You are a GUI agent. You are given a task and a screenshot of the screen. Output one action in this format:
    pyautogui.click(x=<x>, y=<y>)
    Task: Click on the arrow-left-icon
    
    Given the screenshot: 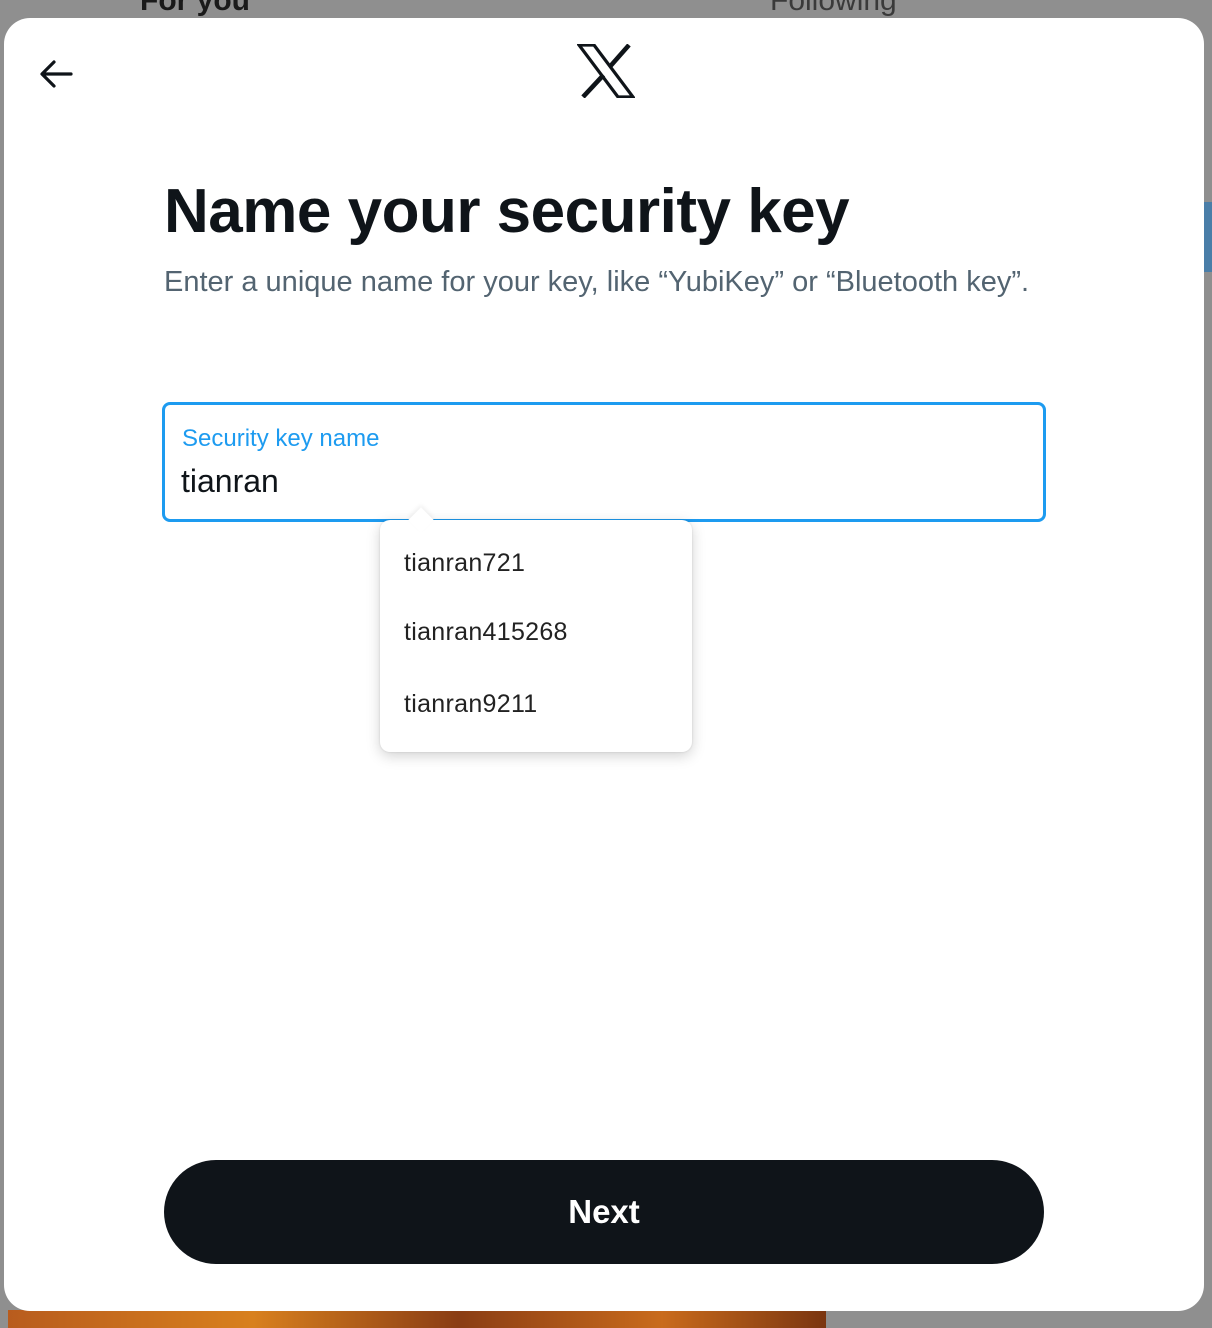 What is the action you would take?
    pyautogui.click(x=56, y=76)
    